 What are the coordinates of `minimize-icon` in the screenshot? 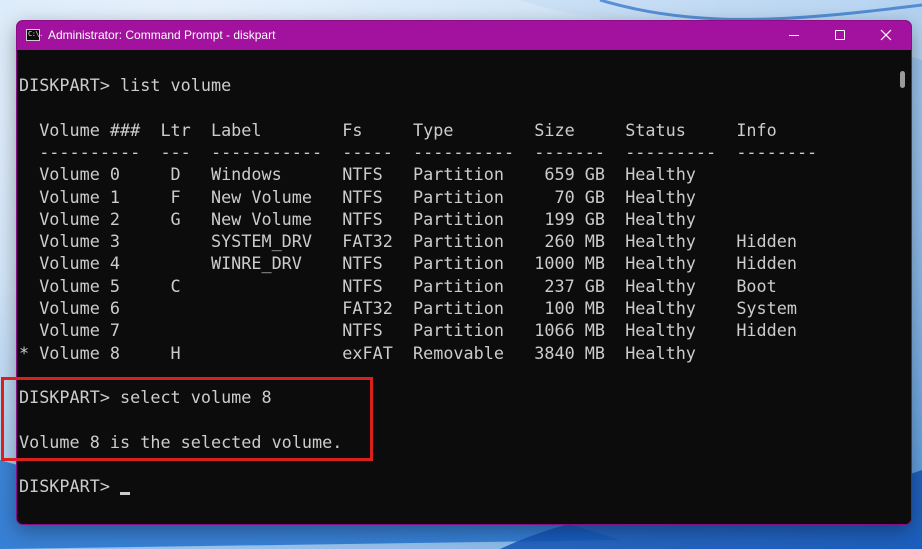 It's located at (794, 35).